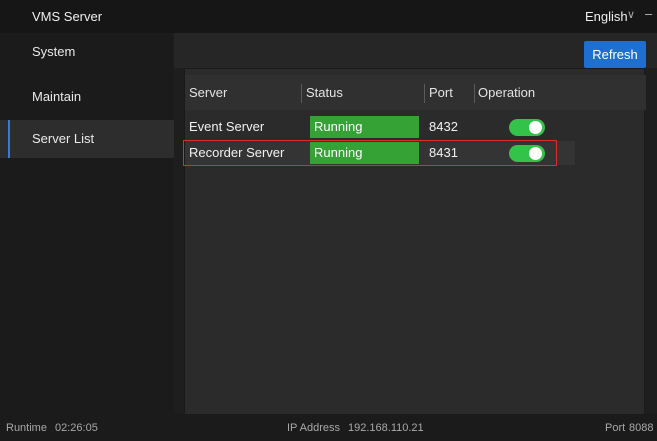  What do you see at coordinates (615, 428) in the screenshot?
I see `port-label: Port` at bounding box center [615, 428].